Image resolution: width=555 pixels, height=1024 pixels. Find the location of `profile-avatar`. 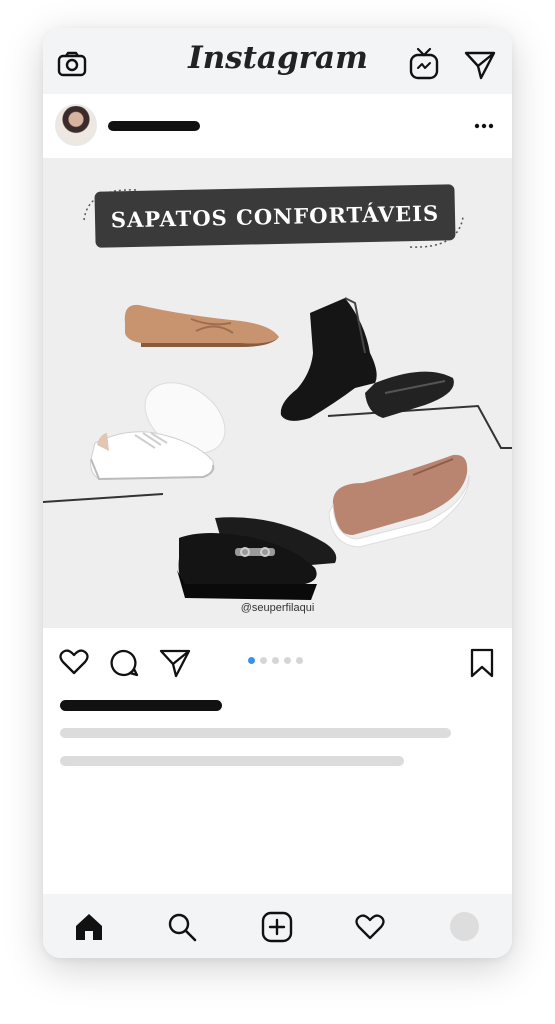

profile-avatar is located at coordinates (464, 926).